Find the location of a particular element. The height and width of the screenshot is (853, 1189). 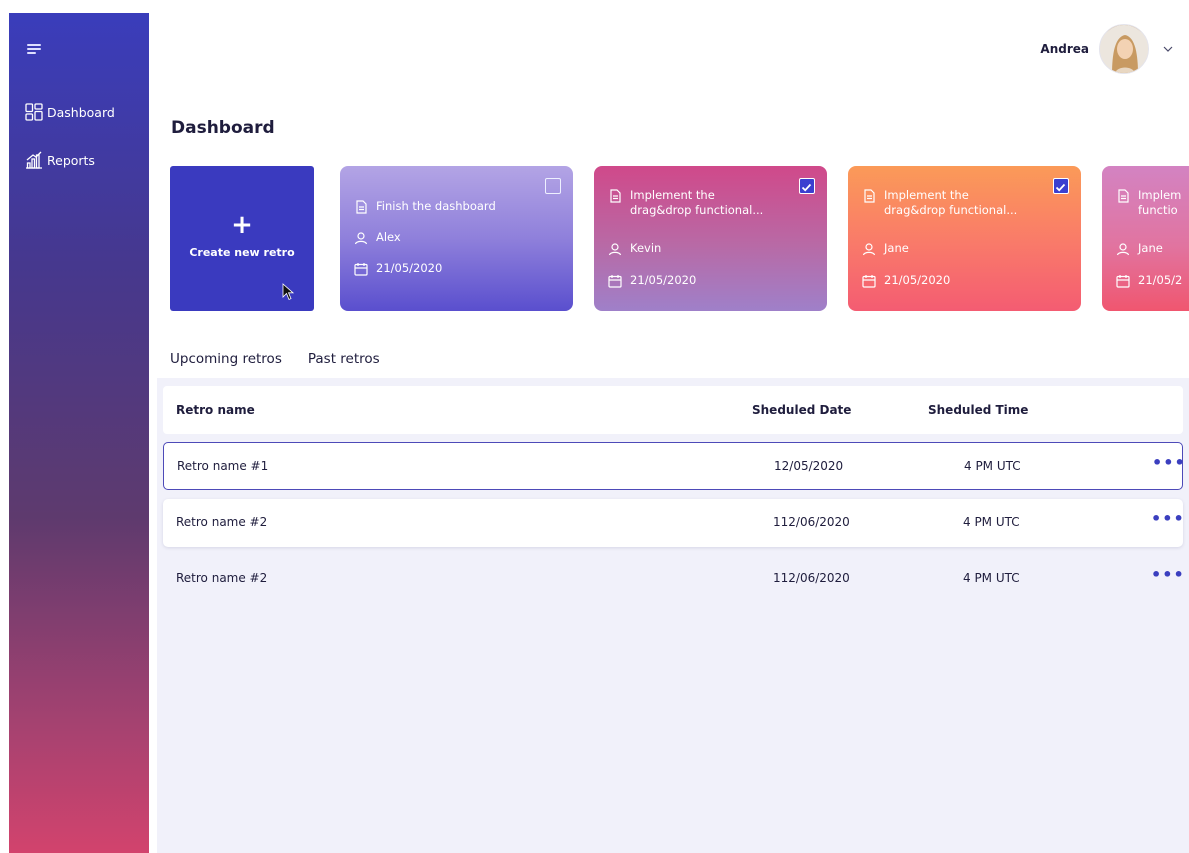

card-title-row: Finish the dashboard is located at coordinates (425, 206).